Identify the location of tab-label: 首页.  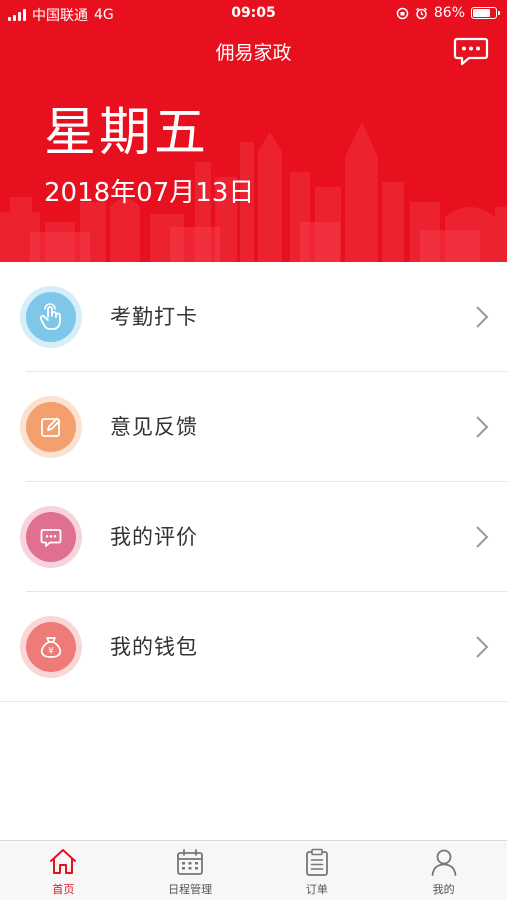
(63, 889).